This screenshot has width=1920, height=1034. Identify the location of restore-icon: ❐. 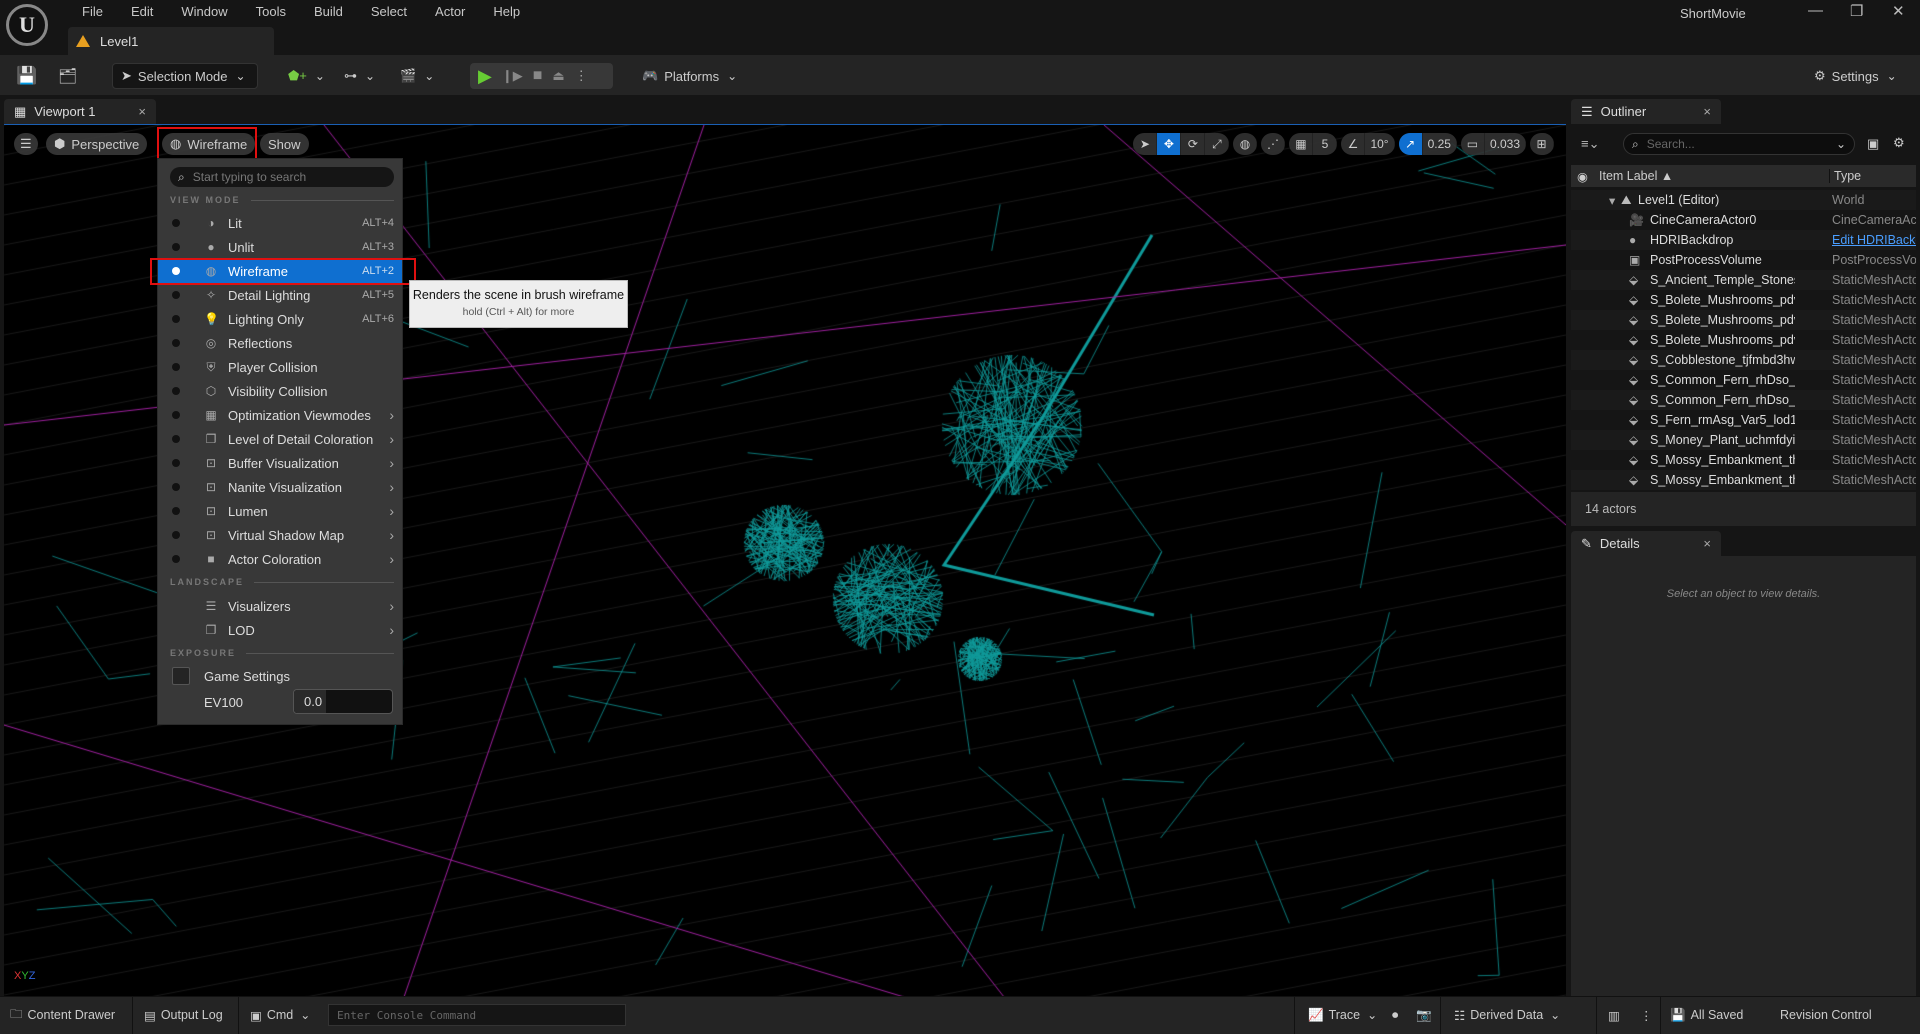
(1856, 11).